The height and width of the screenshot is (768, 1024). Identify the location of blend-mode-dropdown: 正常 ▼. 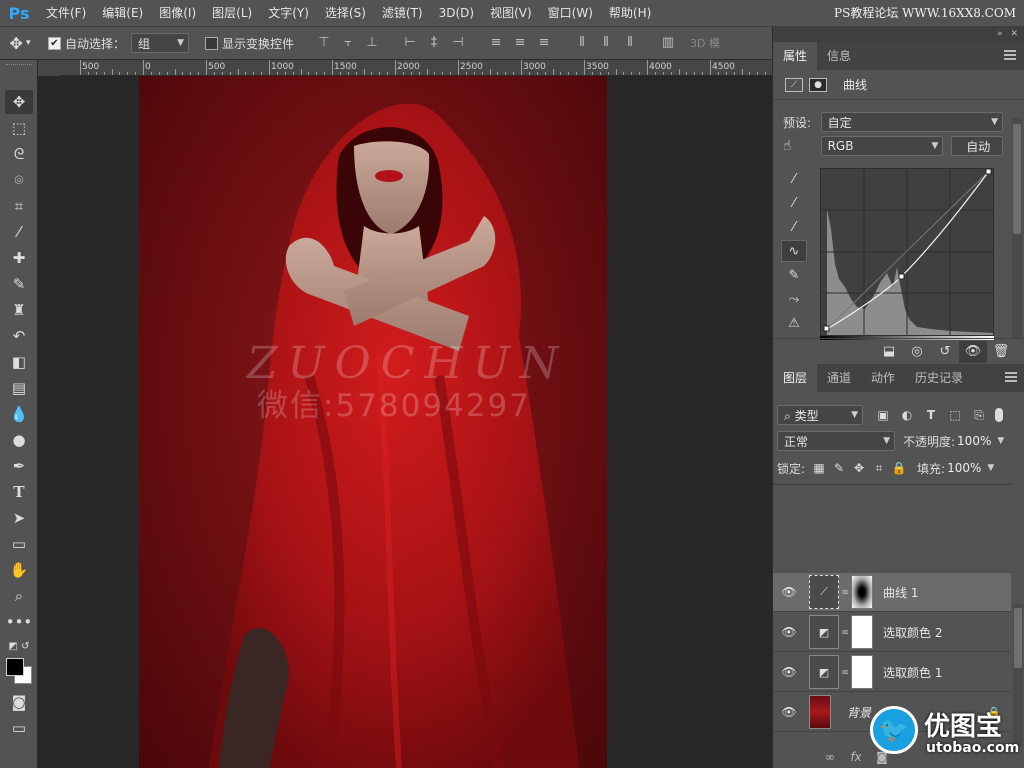
(836, 441).